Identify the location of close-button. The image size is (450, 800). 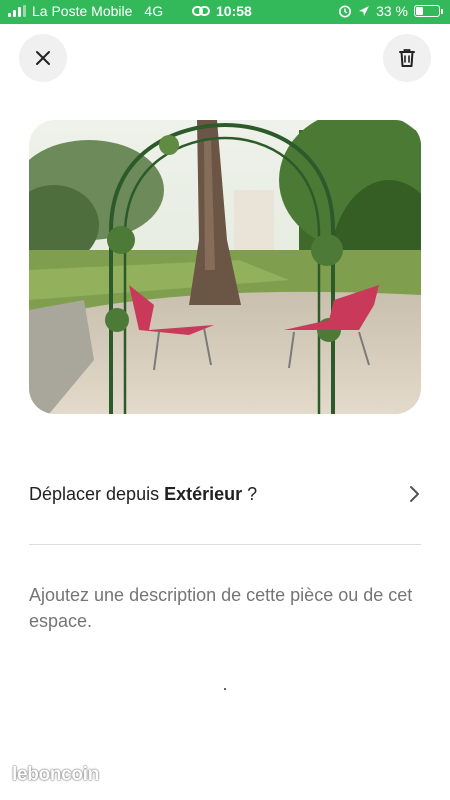
(43, 58).